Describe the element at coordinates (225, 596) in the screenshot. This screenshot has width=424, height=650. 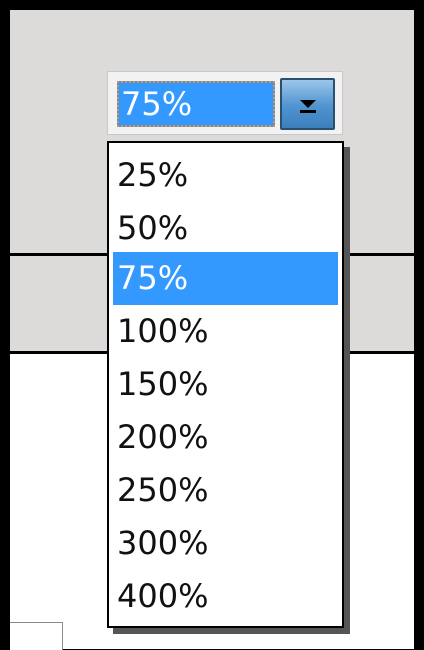
I see `zoom-option-400: 400%` at that location.